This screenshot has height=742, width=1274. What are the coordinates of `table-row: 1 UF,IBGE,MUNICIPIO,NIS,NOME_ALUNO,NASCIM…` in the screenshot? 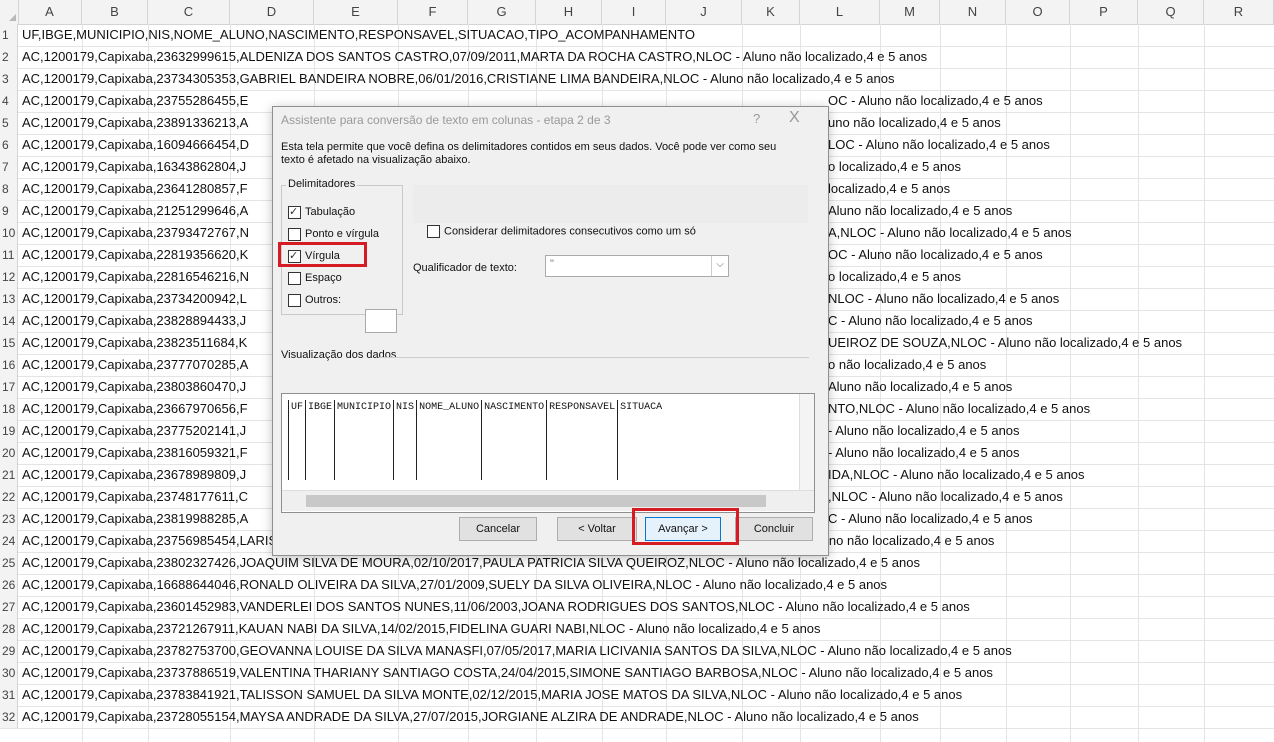 It's located at (637, 35).